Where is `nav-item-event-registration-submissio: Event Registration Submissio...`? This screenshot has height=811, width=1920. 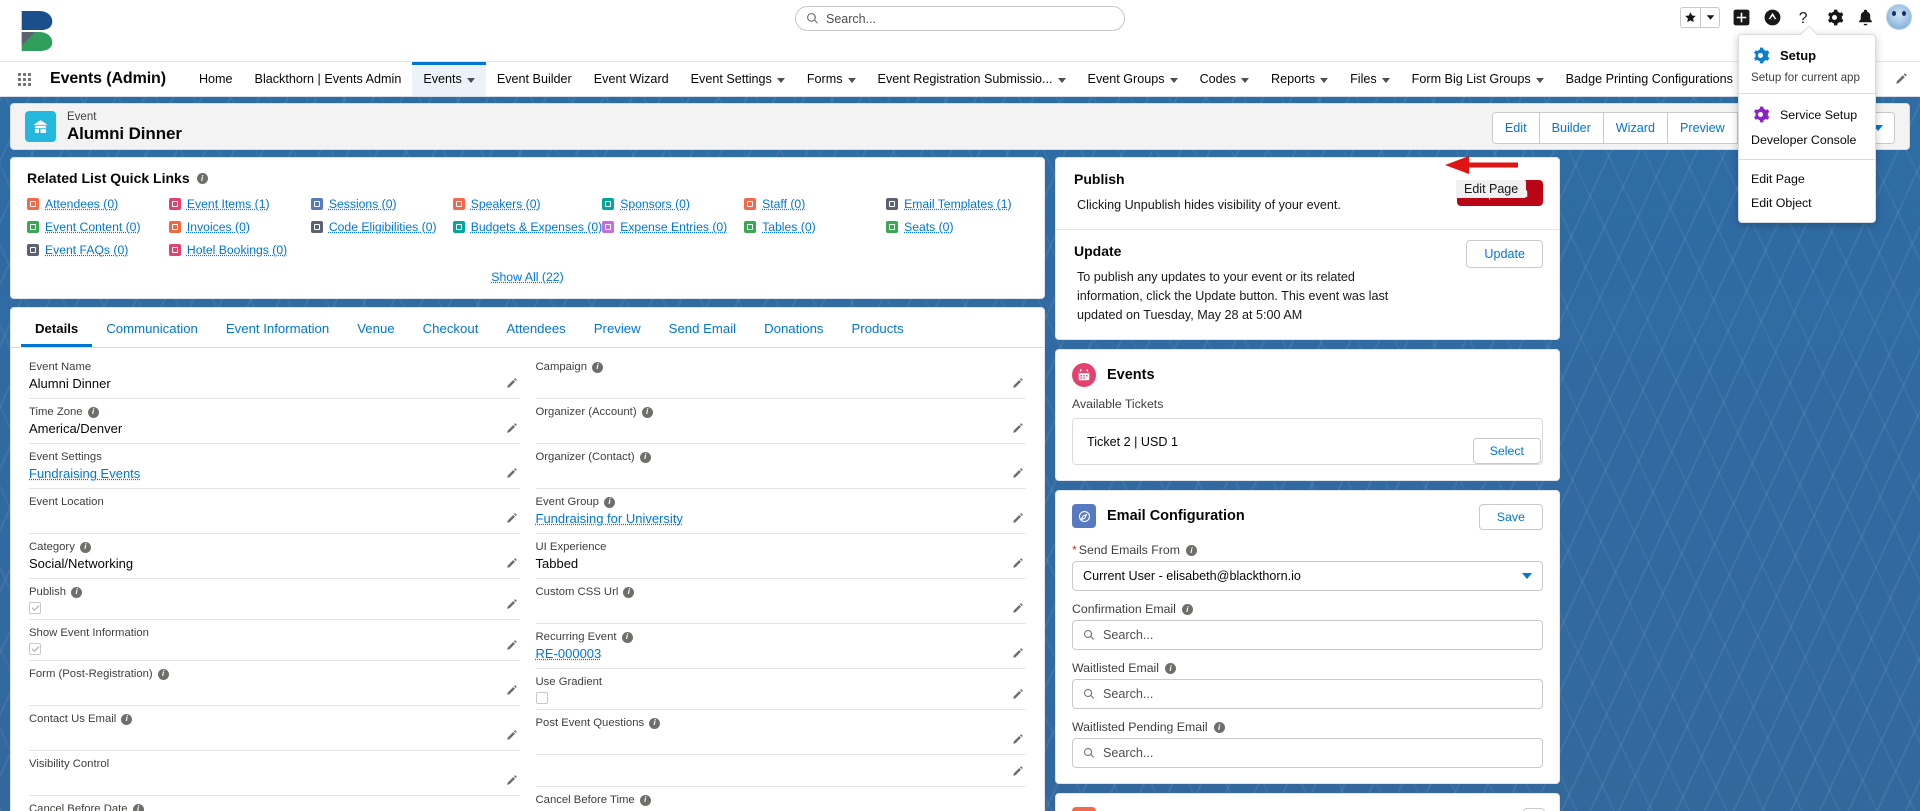
nav-item-event-registration-submissio: Event Registration Submissio... is located at coordinates (972, 79).